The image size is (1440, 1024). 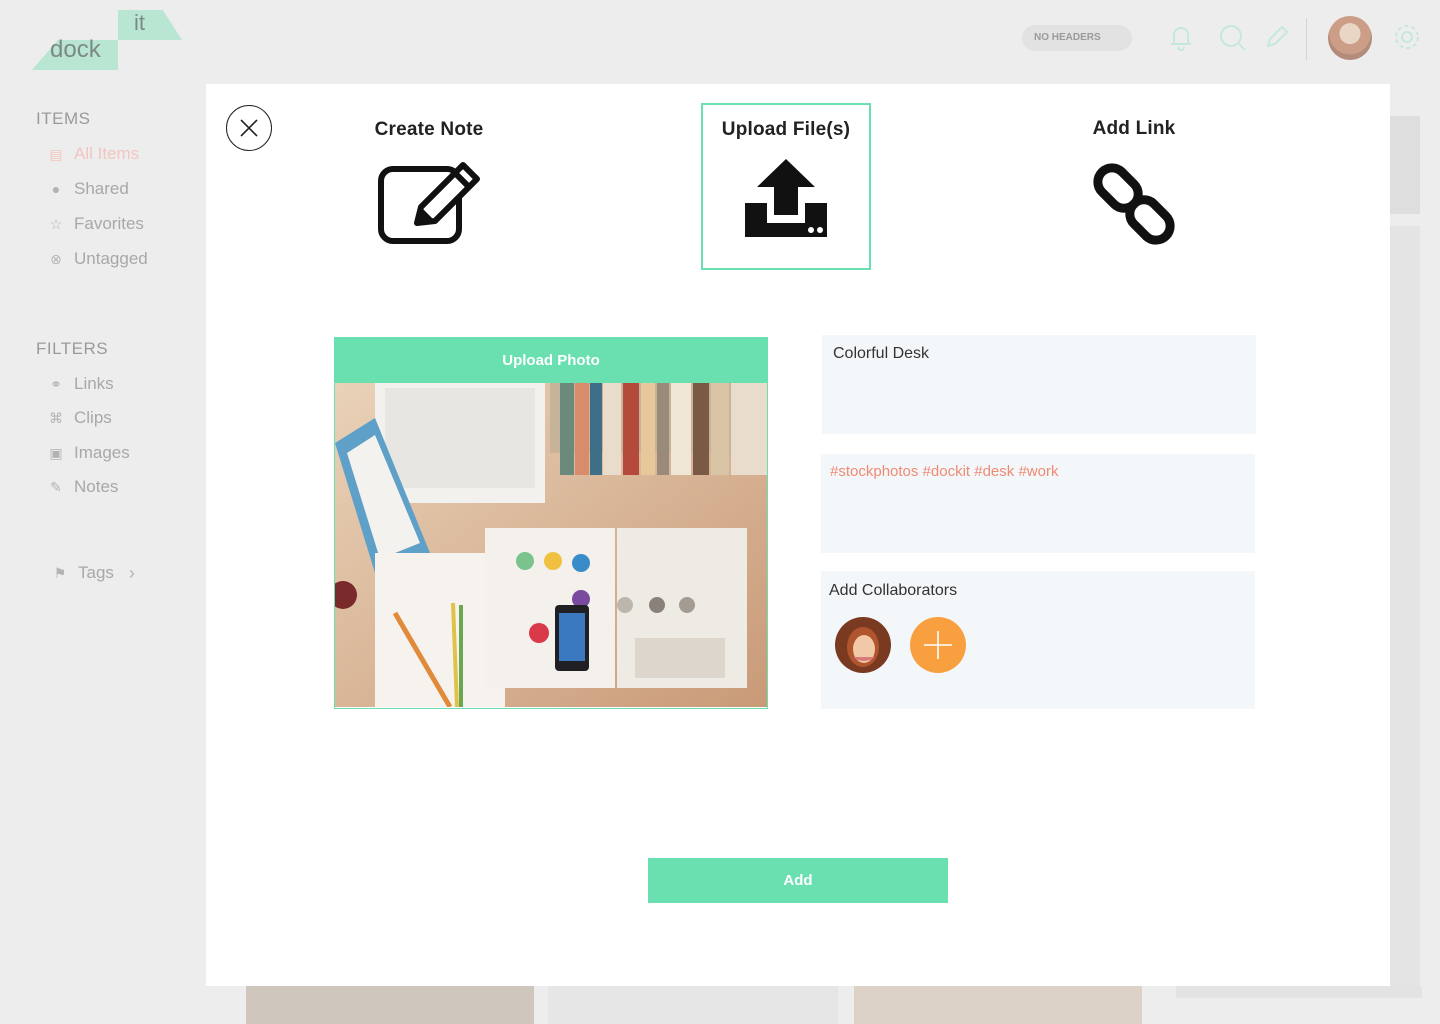 I want to click on collaborator-avatar, so click(x=863, y=645).